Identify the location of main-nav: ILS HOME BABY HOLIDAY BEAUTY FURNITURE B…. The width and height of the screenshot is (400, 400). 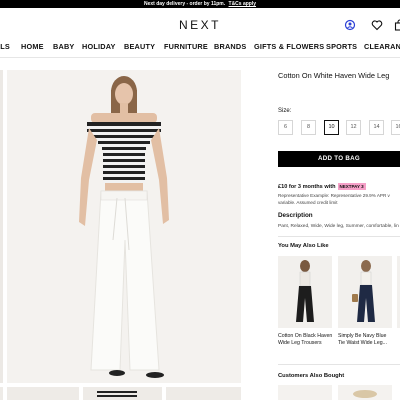
(200, 47).